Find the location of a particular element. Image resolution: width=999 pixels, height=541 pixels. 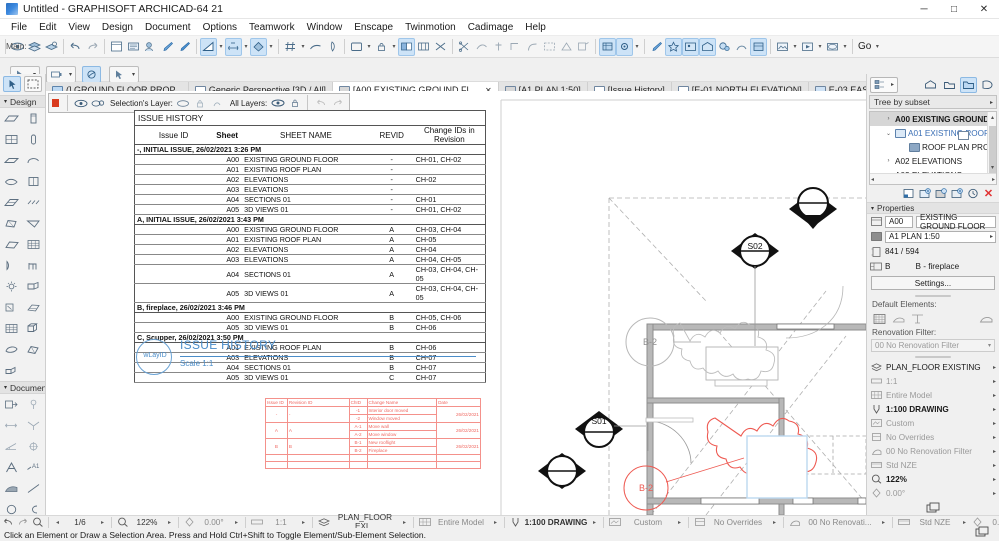

menu-enscape: Enscape is located at coordinates (373, 27).